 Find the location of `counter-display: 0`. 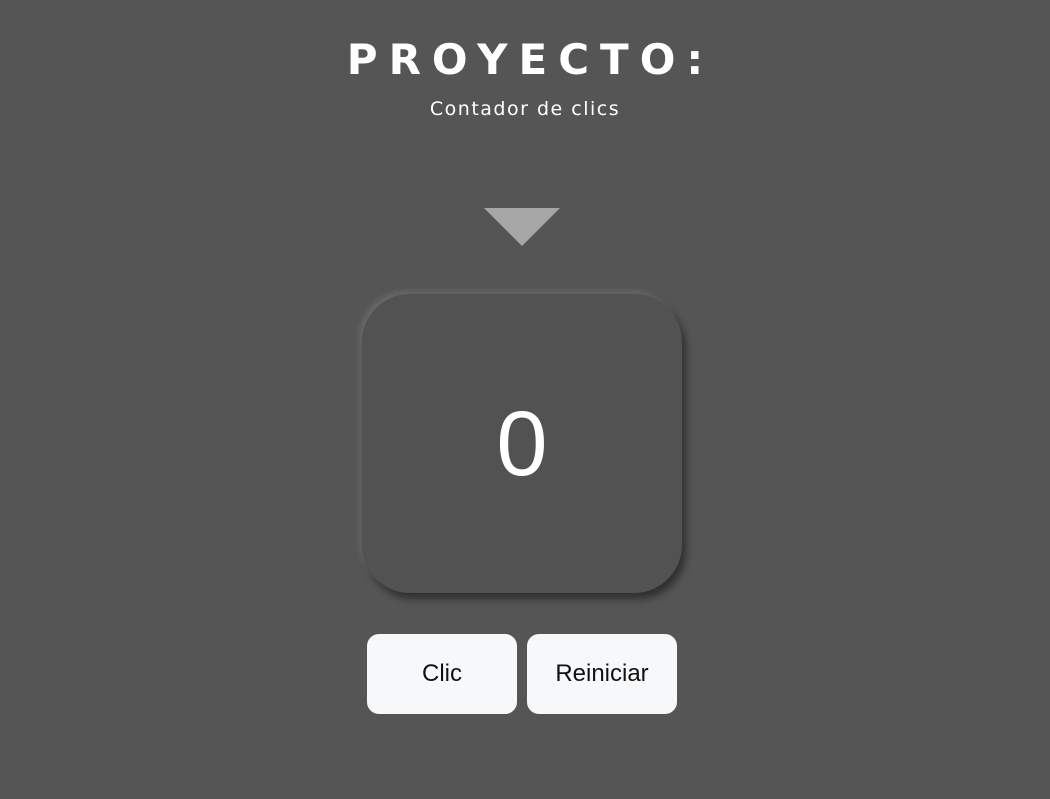

counter-display: 0 is located at coordinates (522, 443).